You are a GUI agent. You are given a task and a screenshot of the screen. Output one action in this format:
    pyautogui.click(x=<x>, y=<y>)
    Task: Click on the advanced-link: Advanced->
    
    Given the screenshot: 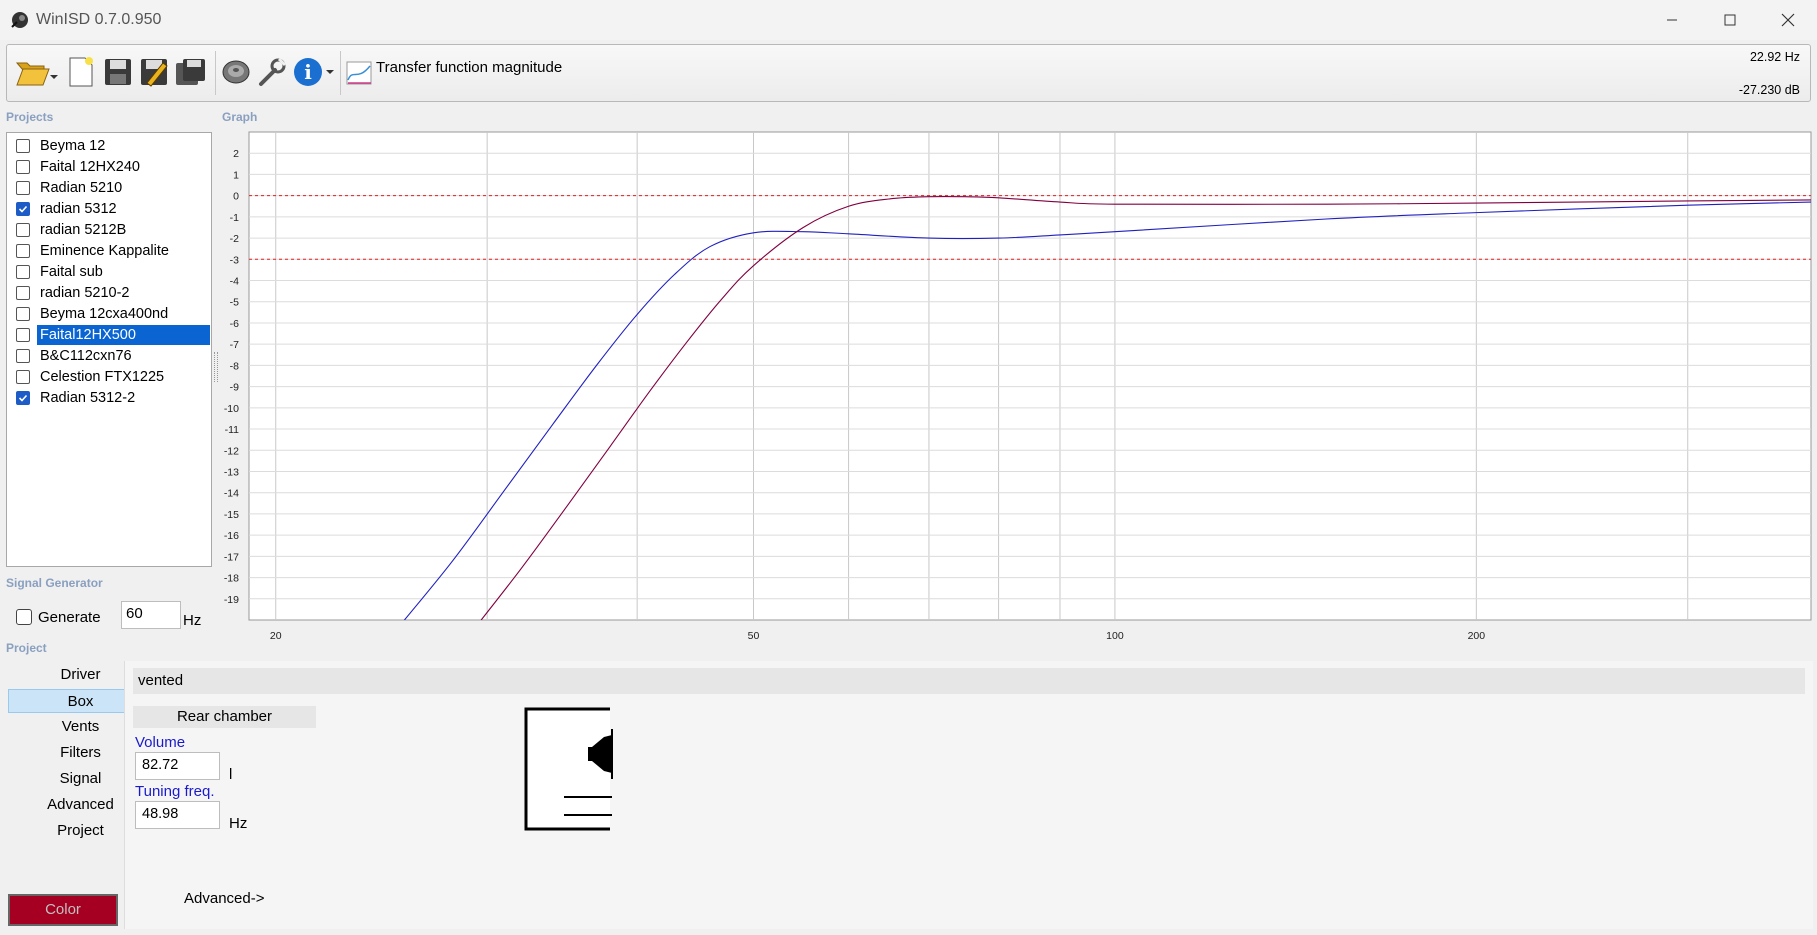 What is the action you would take?
    pyautogui.click(x=224, y=898)
    